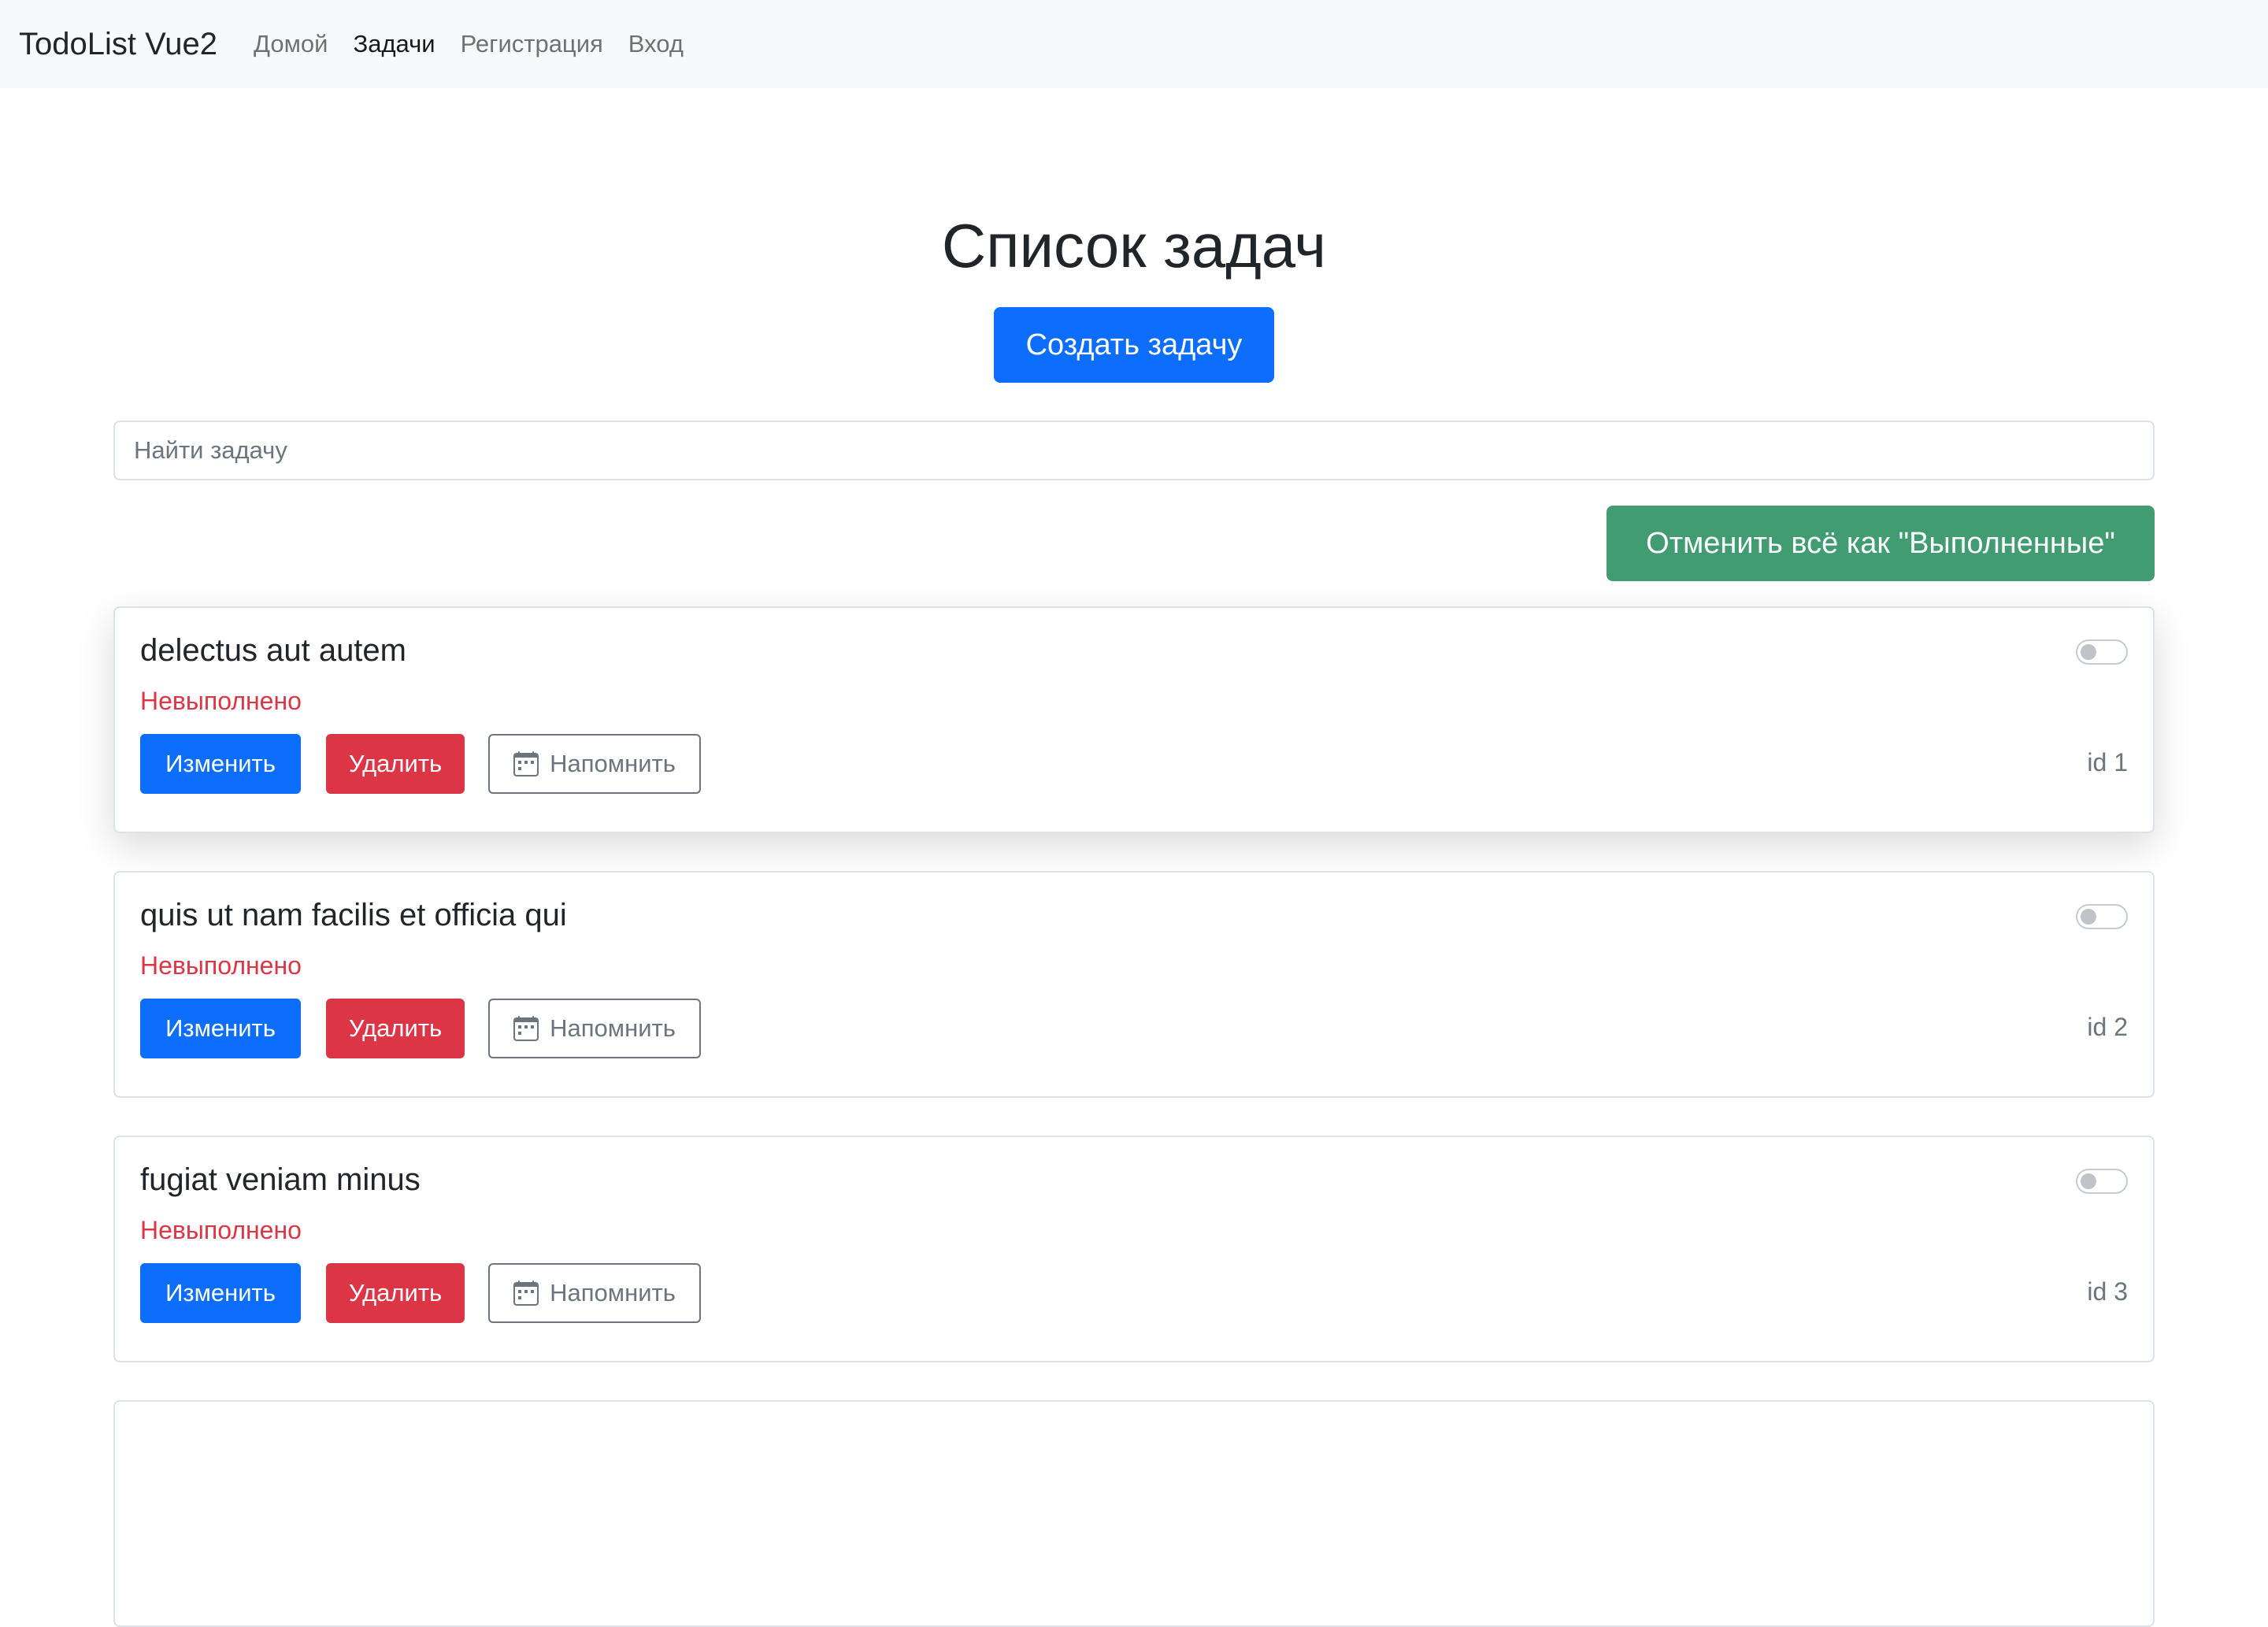 This screenshot has height=1627, width=2268. I want to click on nav-link-tasks: Задачи, so click(394, 44).